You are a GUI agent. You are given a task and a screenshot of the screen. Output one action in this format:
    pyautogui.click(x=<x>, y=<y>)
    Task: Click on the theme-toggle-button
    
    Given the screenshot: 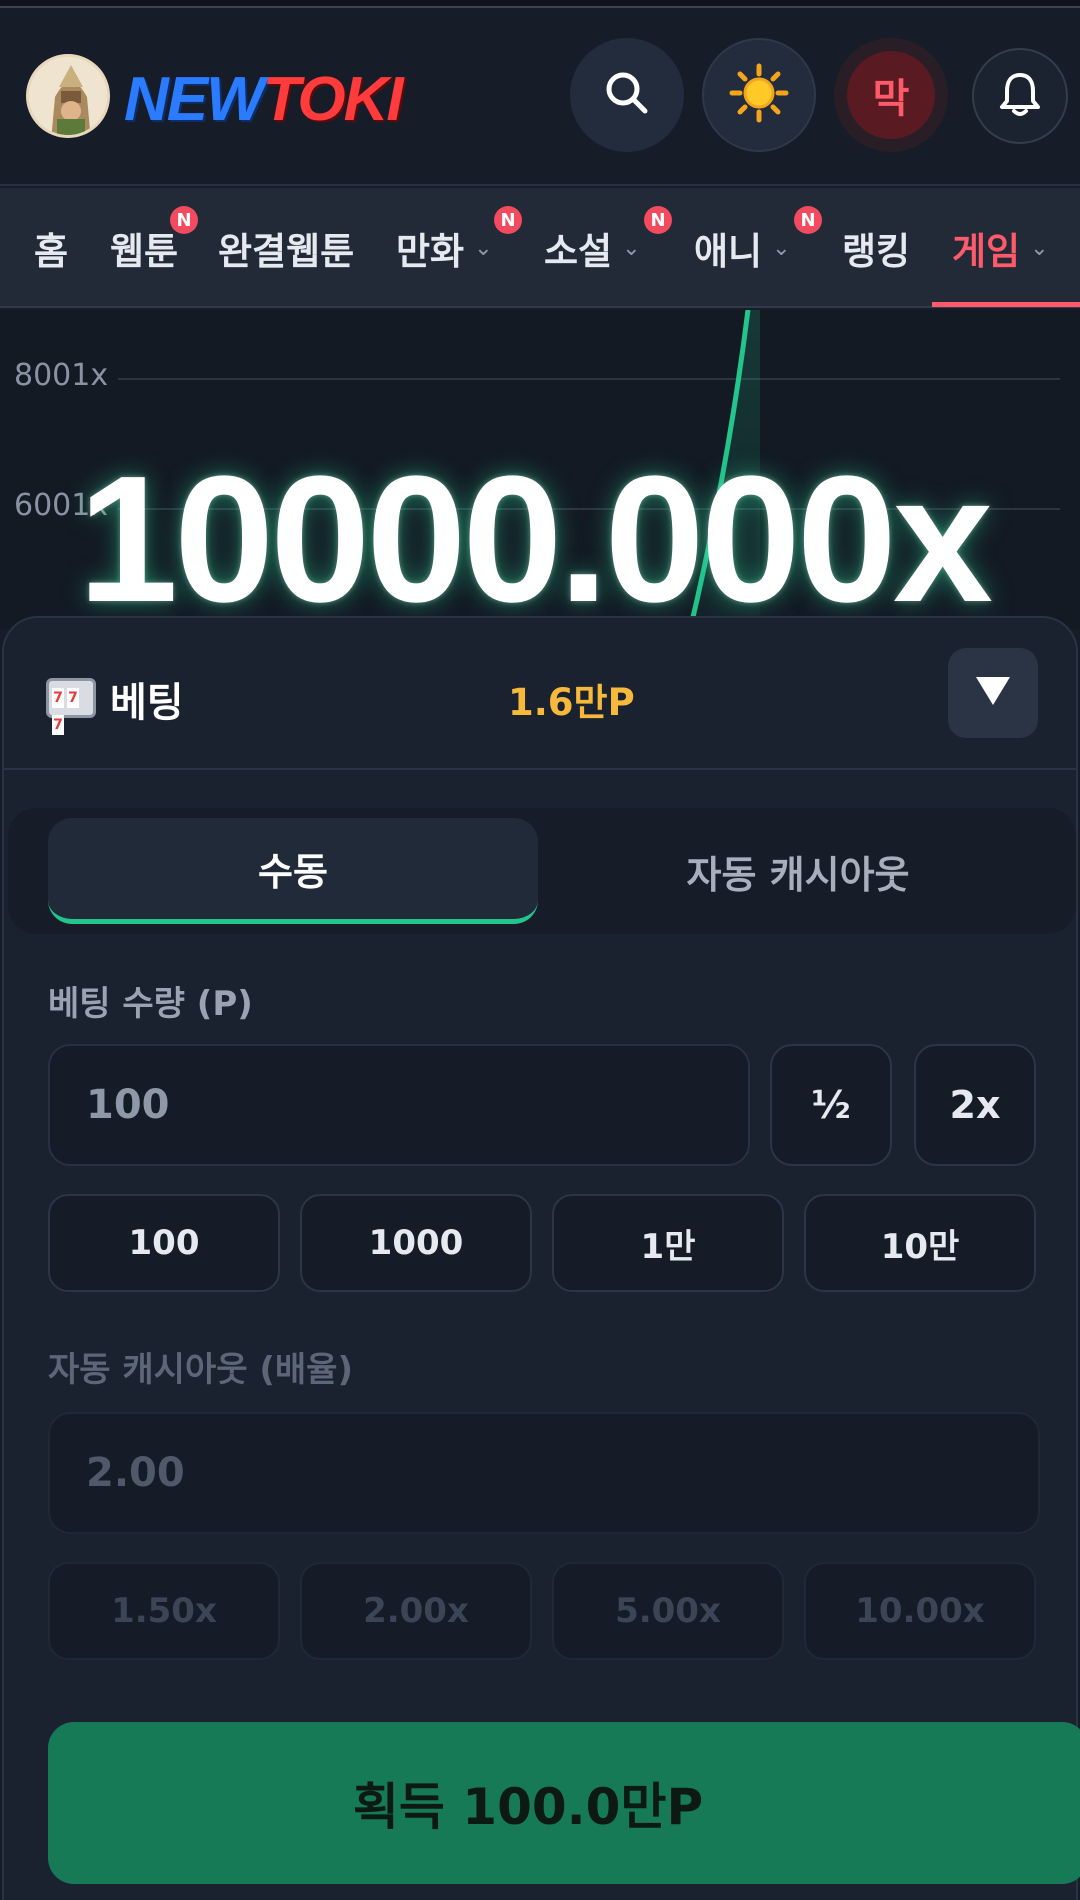 What is the action you would take?
    pyautogui.click(x=759, y=95)
    